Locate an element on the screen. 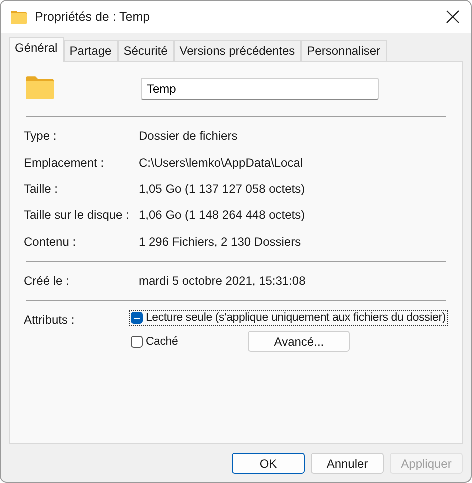 Image resolution: width=472 pixels, height=483 pixels. property-label: Emplacement : is located at coordinates (65, 163).